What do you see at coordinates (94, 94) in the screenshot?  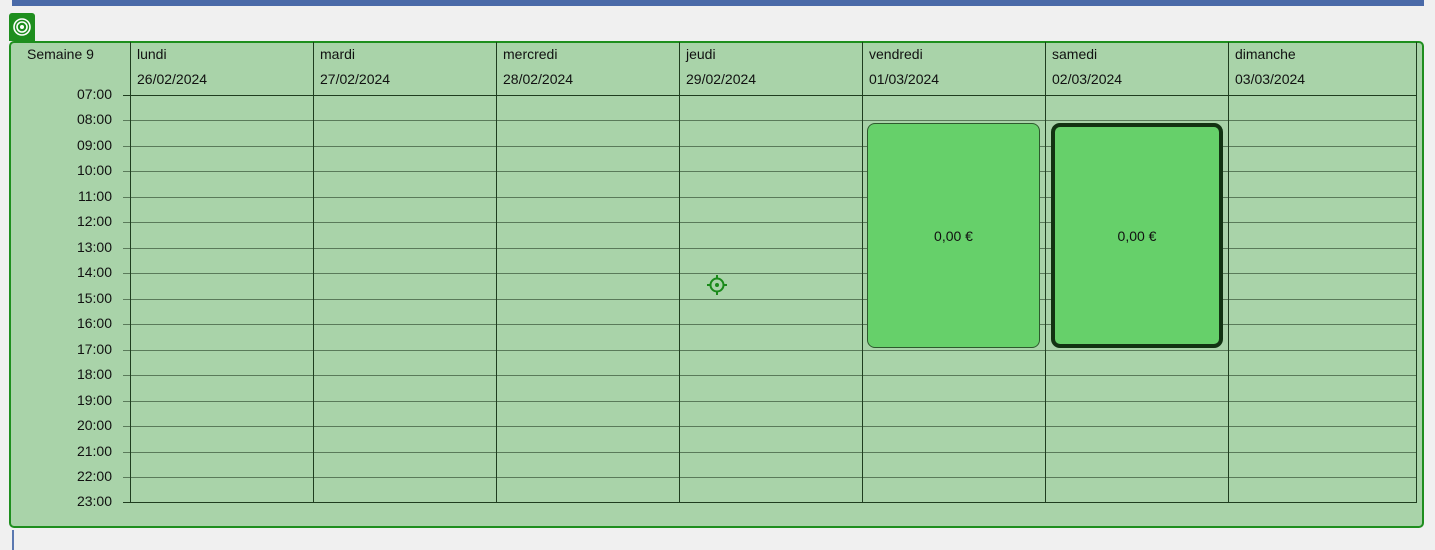 I see `hour-label: 07:00` at bounding box center [94, 94].